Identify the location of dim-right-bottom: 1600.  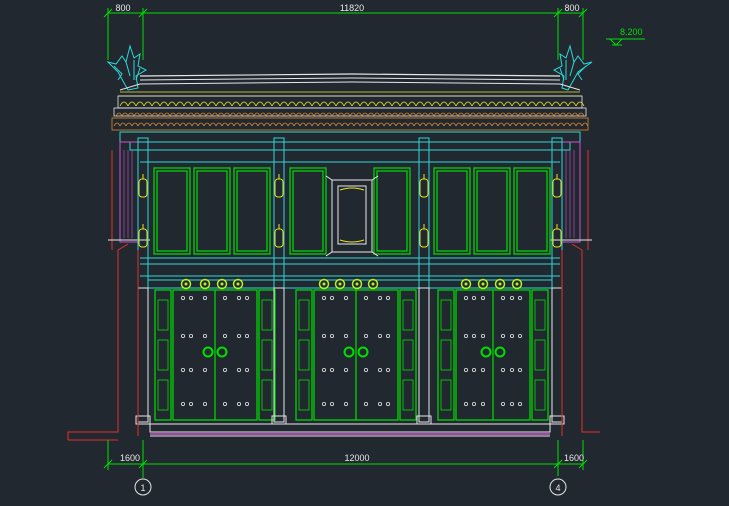
(574, 458).